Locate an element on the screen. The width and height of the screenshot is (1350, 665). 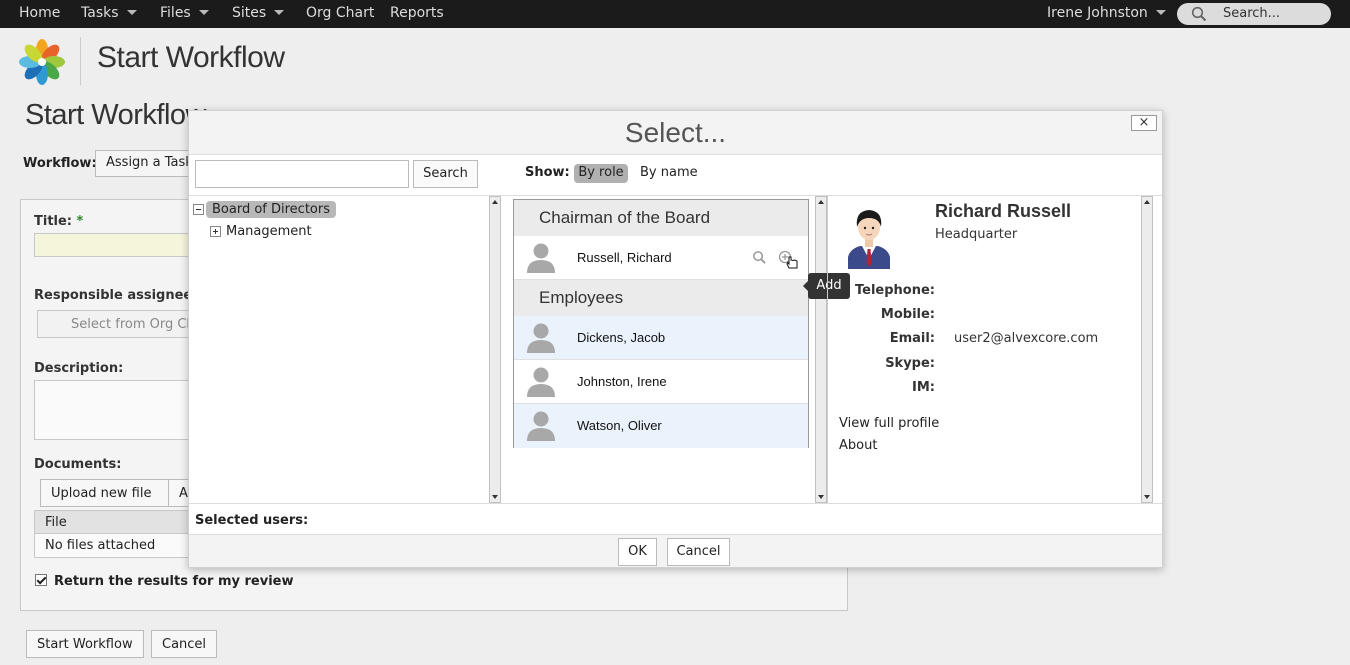
selected-users-bar: Selected users: is located at coordinates (675, 518).